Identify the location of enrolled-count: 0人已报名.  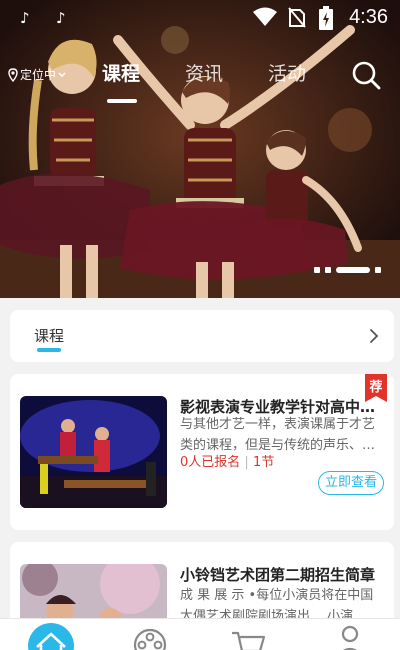
(210, 462).